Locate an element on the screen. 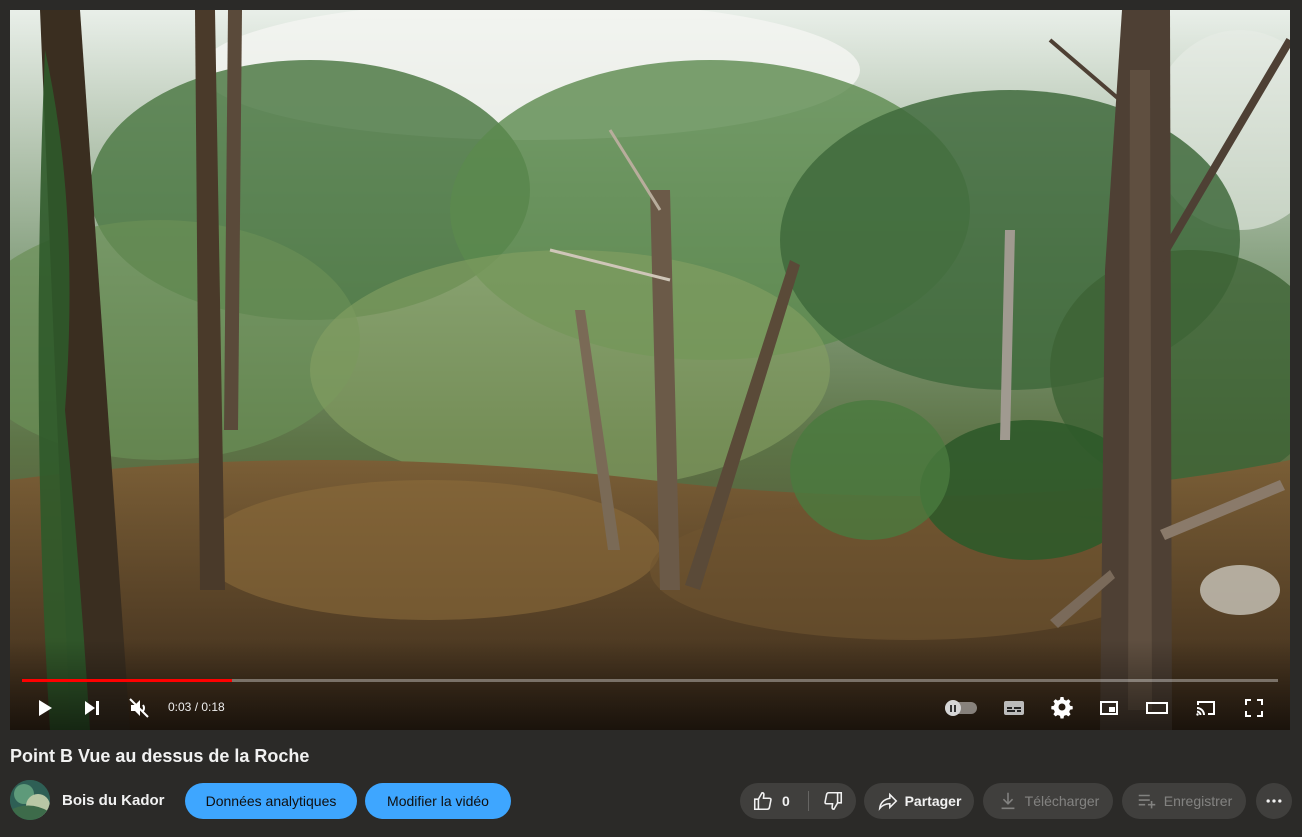 The width and height of the screenshot is (1302, 837). share-label: Partager is located at coordinates (933, 801).